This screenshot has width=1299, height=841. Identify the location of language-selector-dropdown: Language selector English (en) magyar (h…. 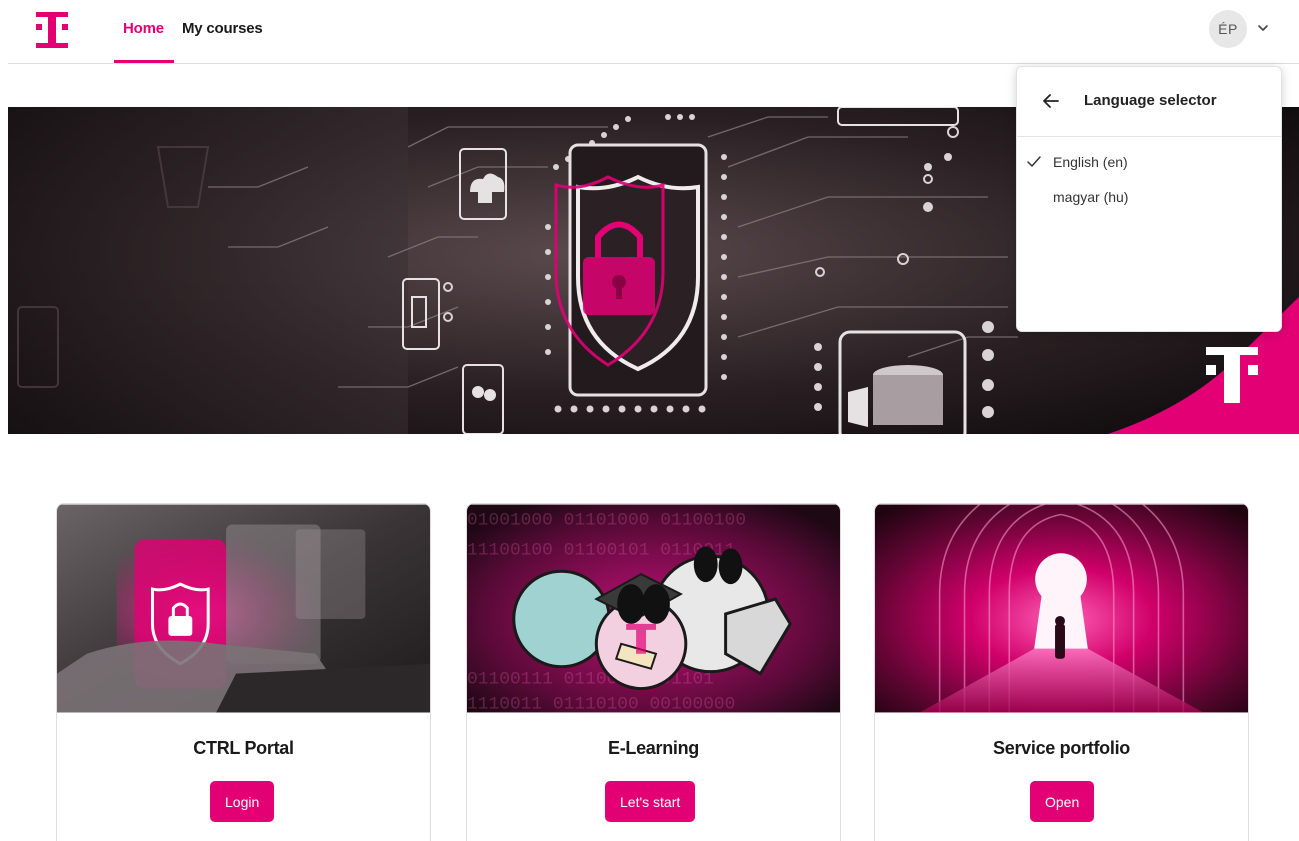
(1149, 199).